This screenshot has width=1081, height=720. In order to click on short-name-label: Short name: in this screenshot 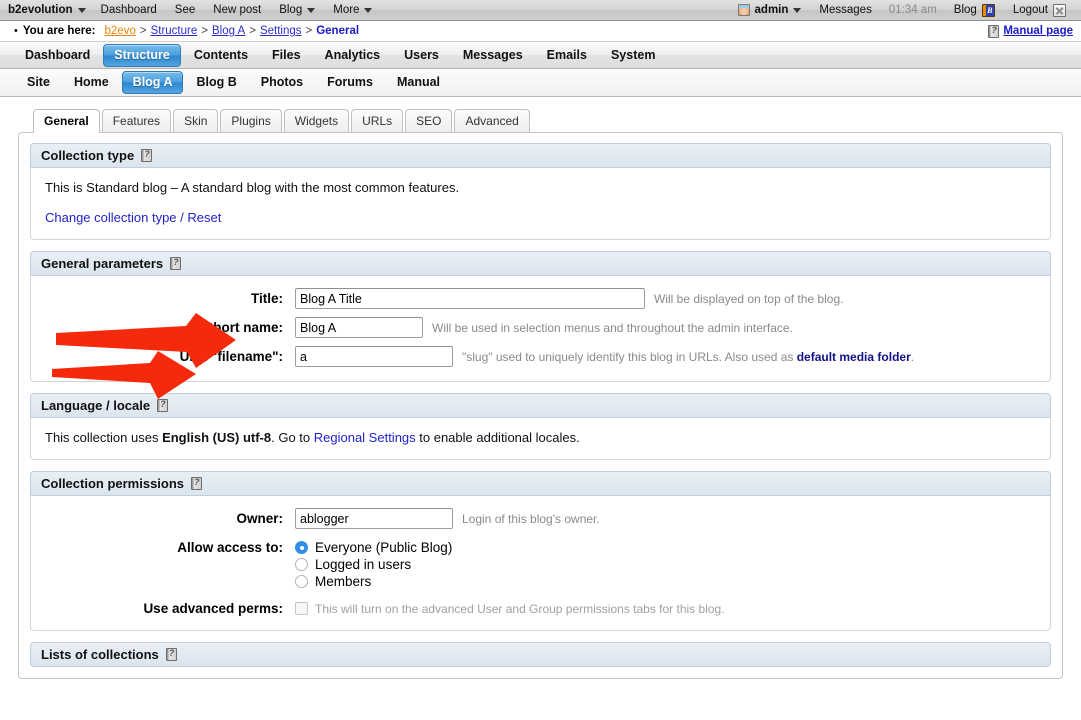, I will do `click(243, 327)`.